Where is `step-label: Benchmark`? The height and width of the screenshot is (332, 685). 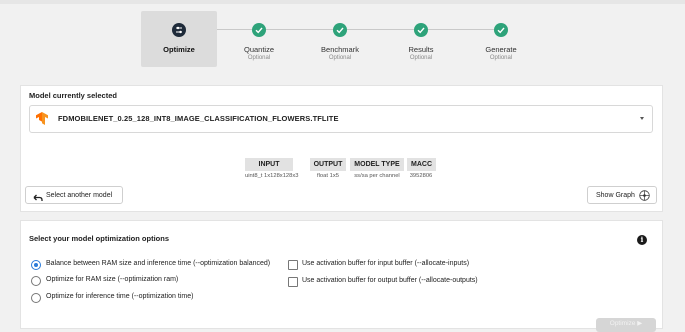
step-label: Benchmark is located at coordinates (340, 49).